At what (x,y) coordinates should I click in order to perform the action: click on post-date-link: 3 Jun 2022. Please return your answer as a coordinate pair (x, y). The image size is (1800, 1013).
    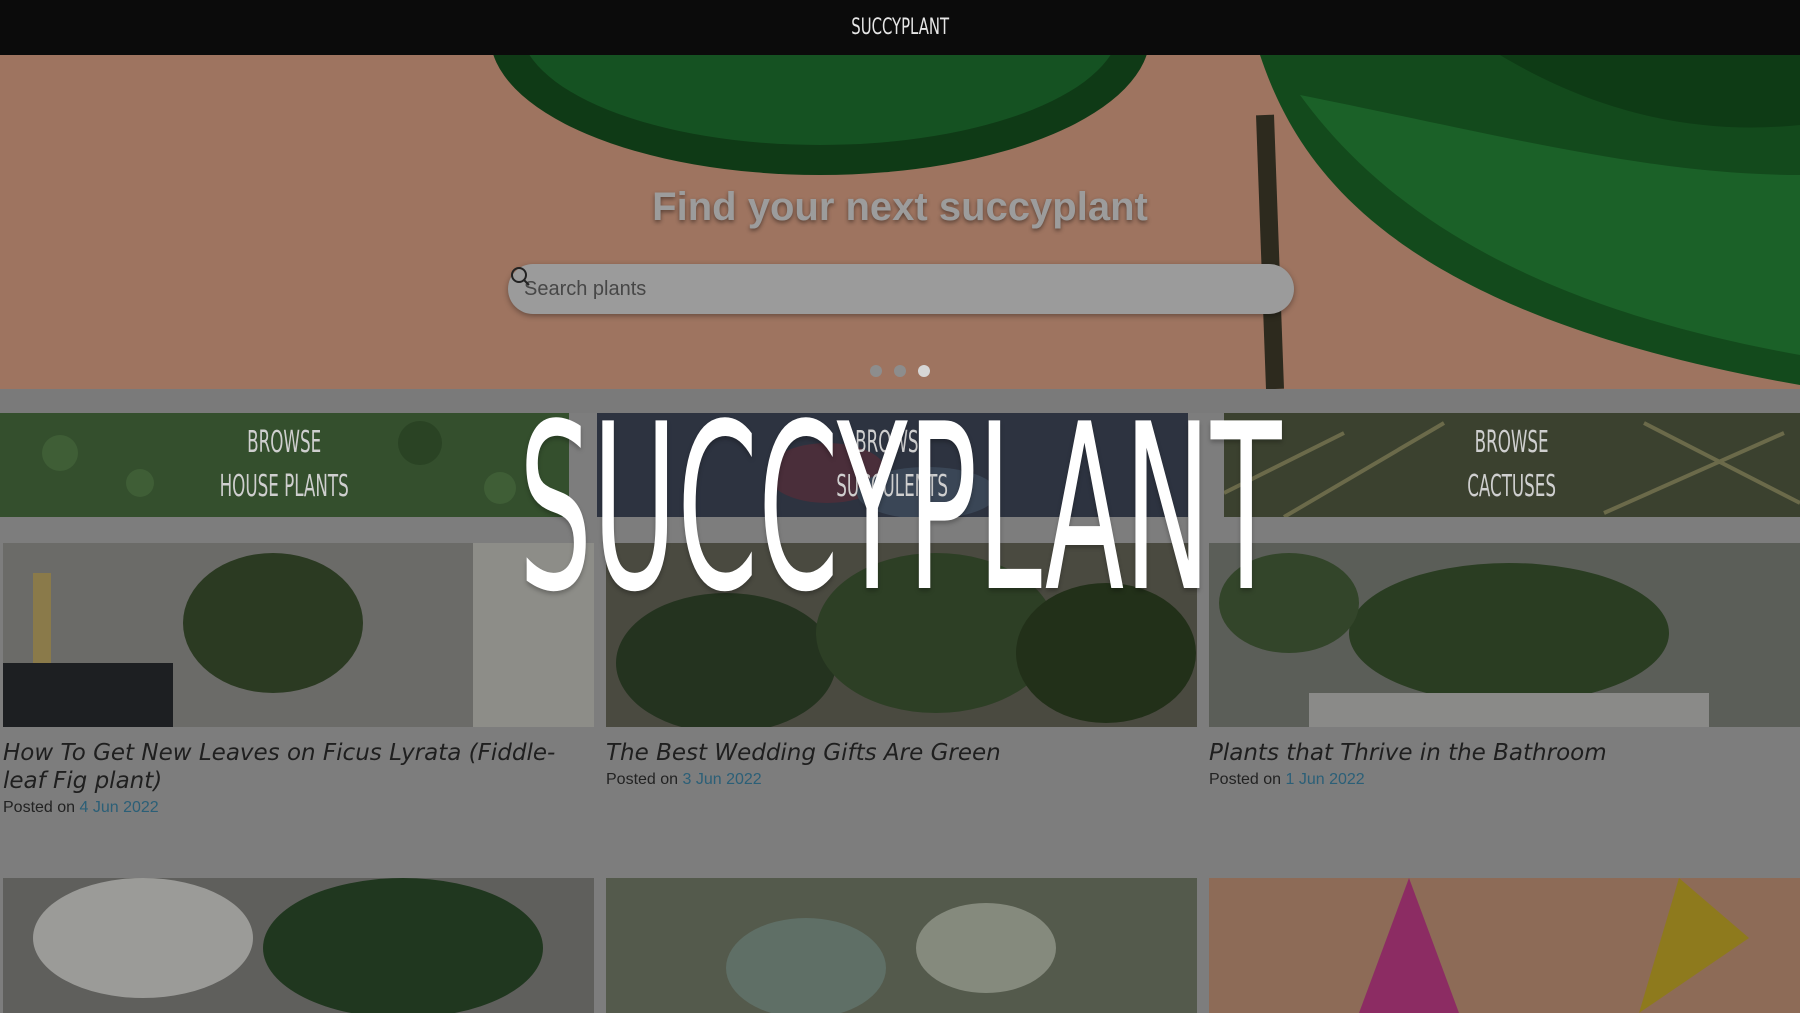
    Looking at the image, I should click on (722, 779).